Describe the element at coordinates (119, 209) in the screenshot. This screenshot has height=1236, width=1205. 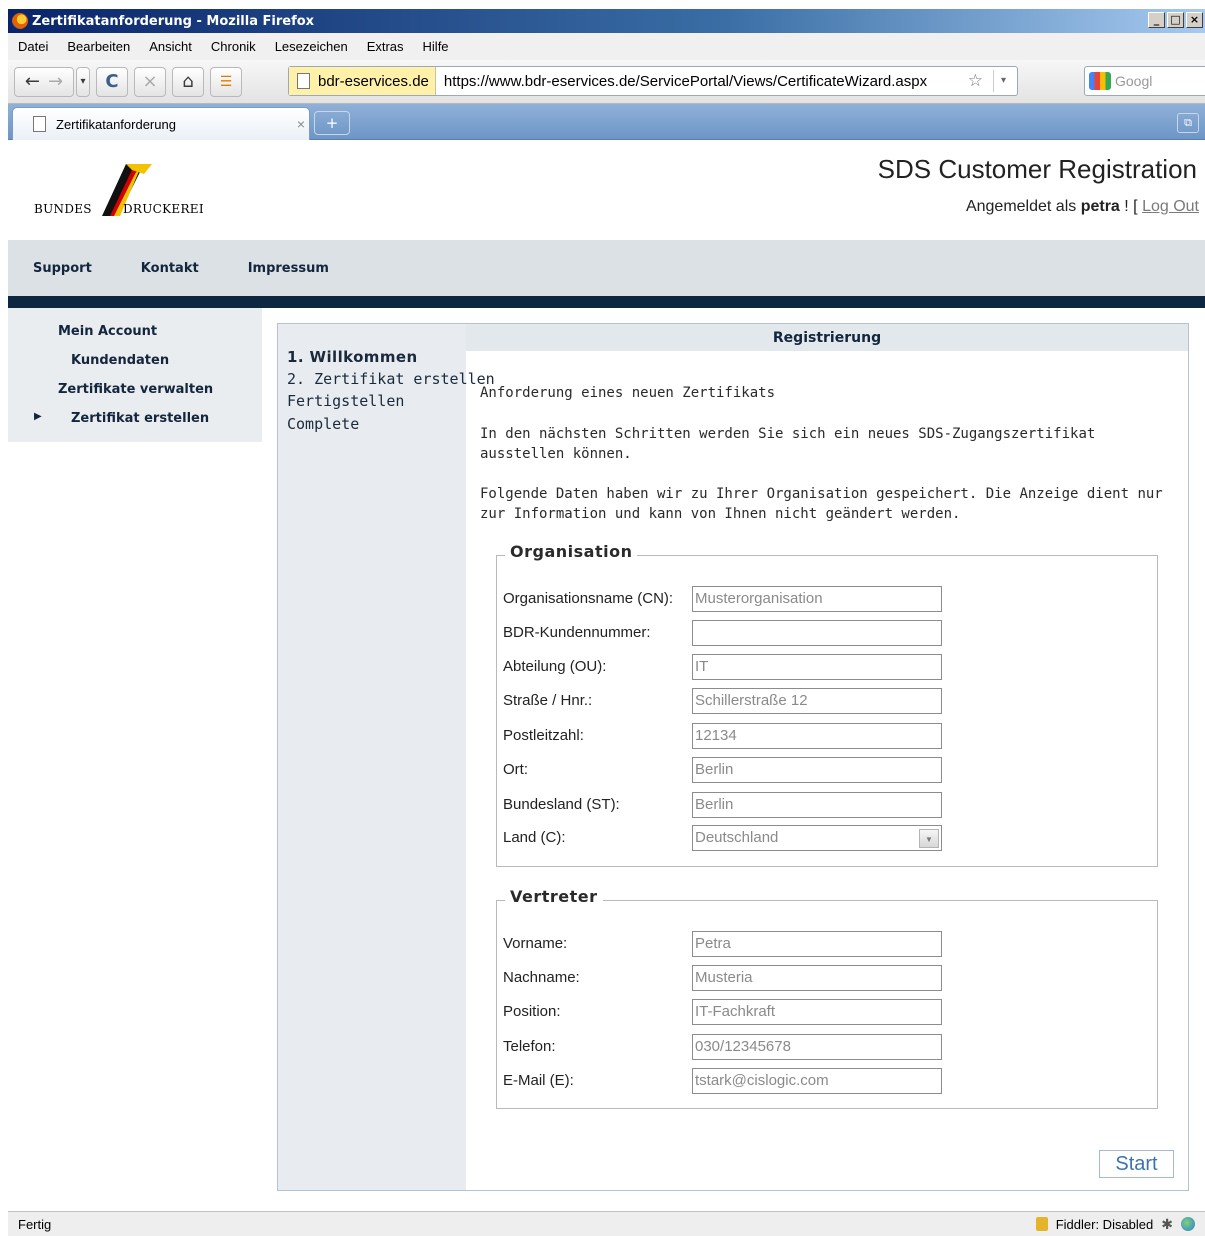
I see `logo-text: BUNDES DRUCKEREI` at that location.